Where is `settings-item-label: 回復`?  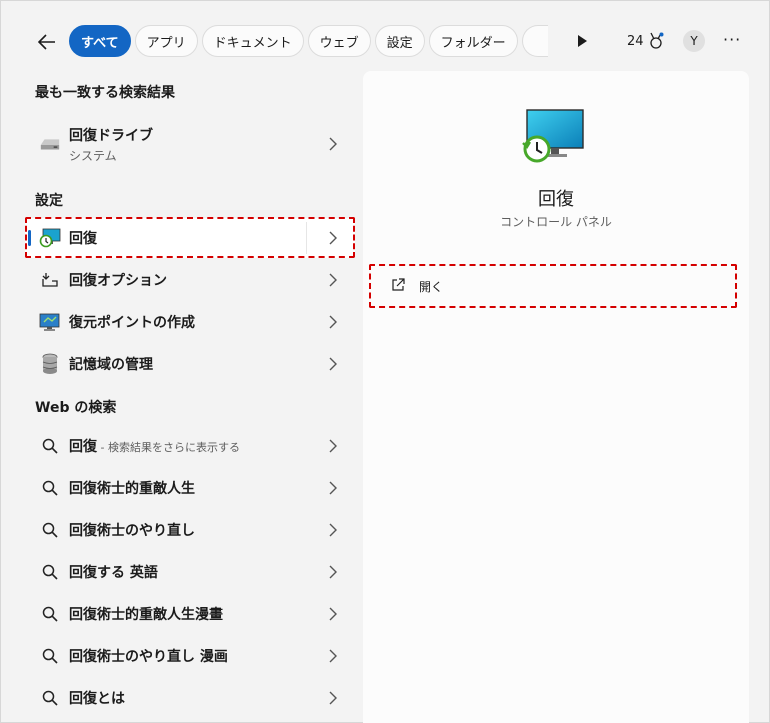 settings-item-label: 回復 is located at coordinates (83, 239).